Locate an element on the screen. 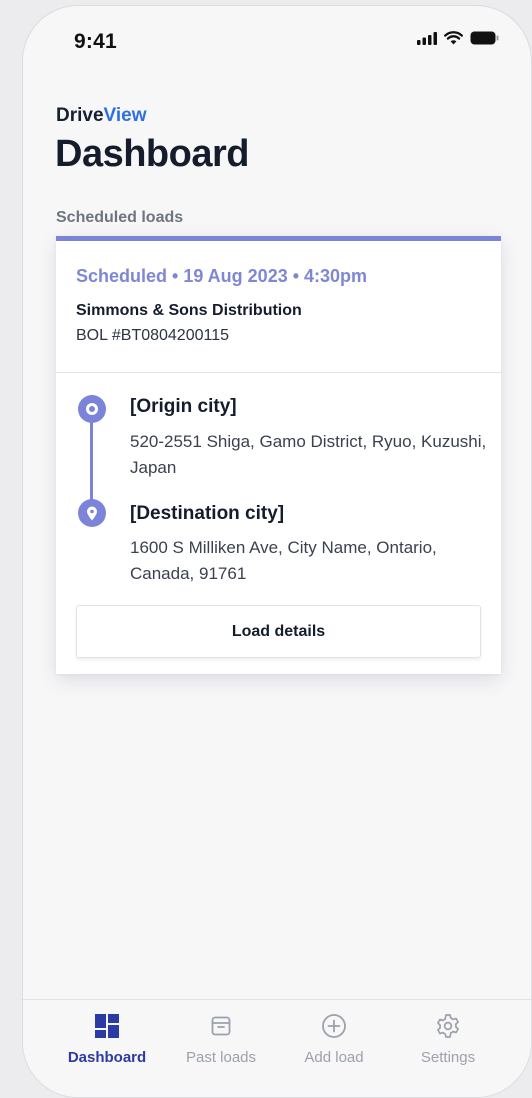 This screenshot has height=1098, width=532. destination-city: [Destination city] is located at coordinates (207, 513).